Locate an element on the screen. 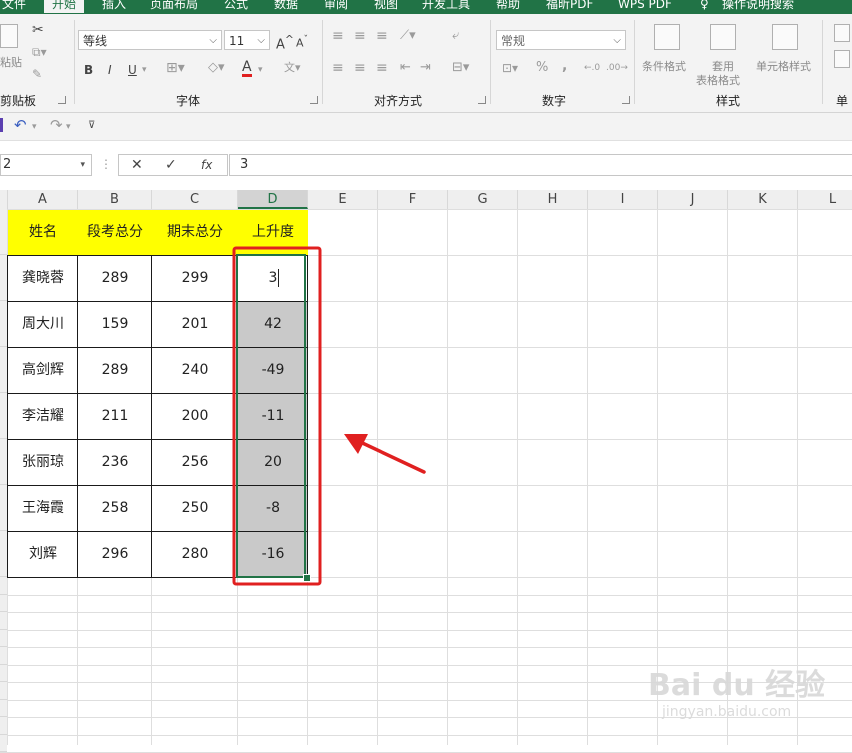 Image resolution: width=852 pixels, height=753 pixels. arrow-shaft is located at coordinates (390, 456).